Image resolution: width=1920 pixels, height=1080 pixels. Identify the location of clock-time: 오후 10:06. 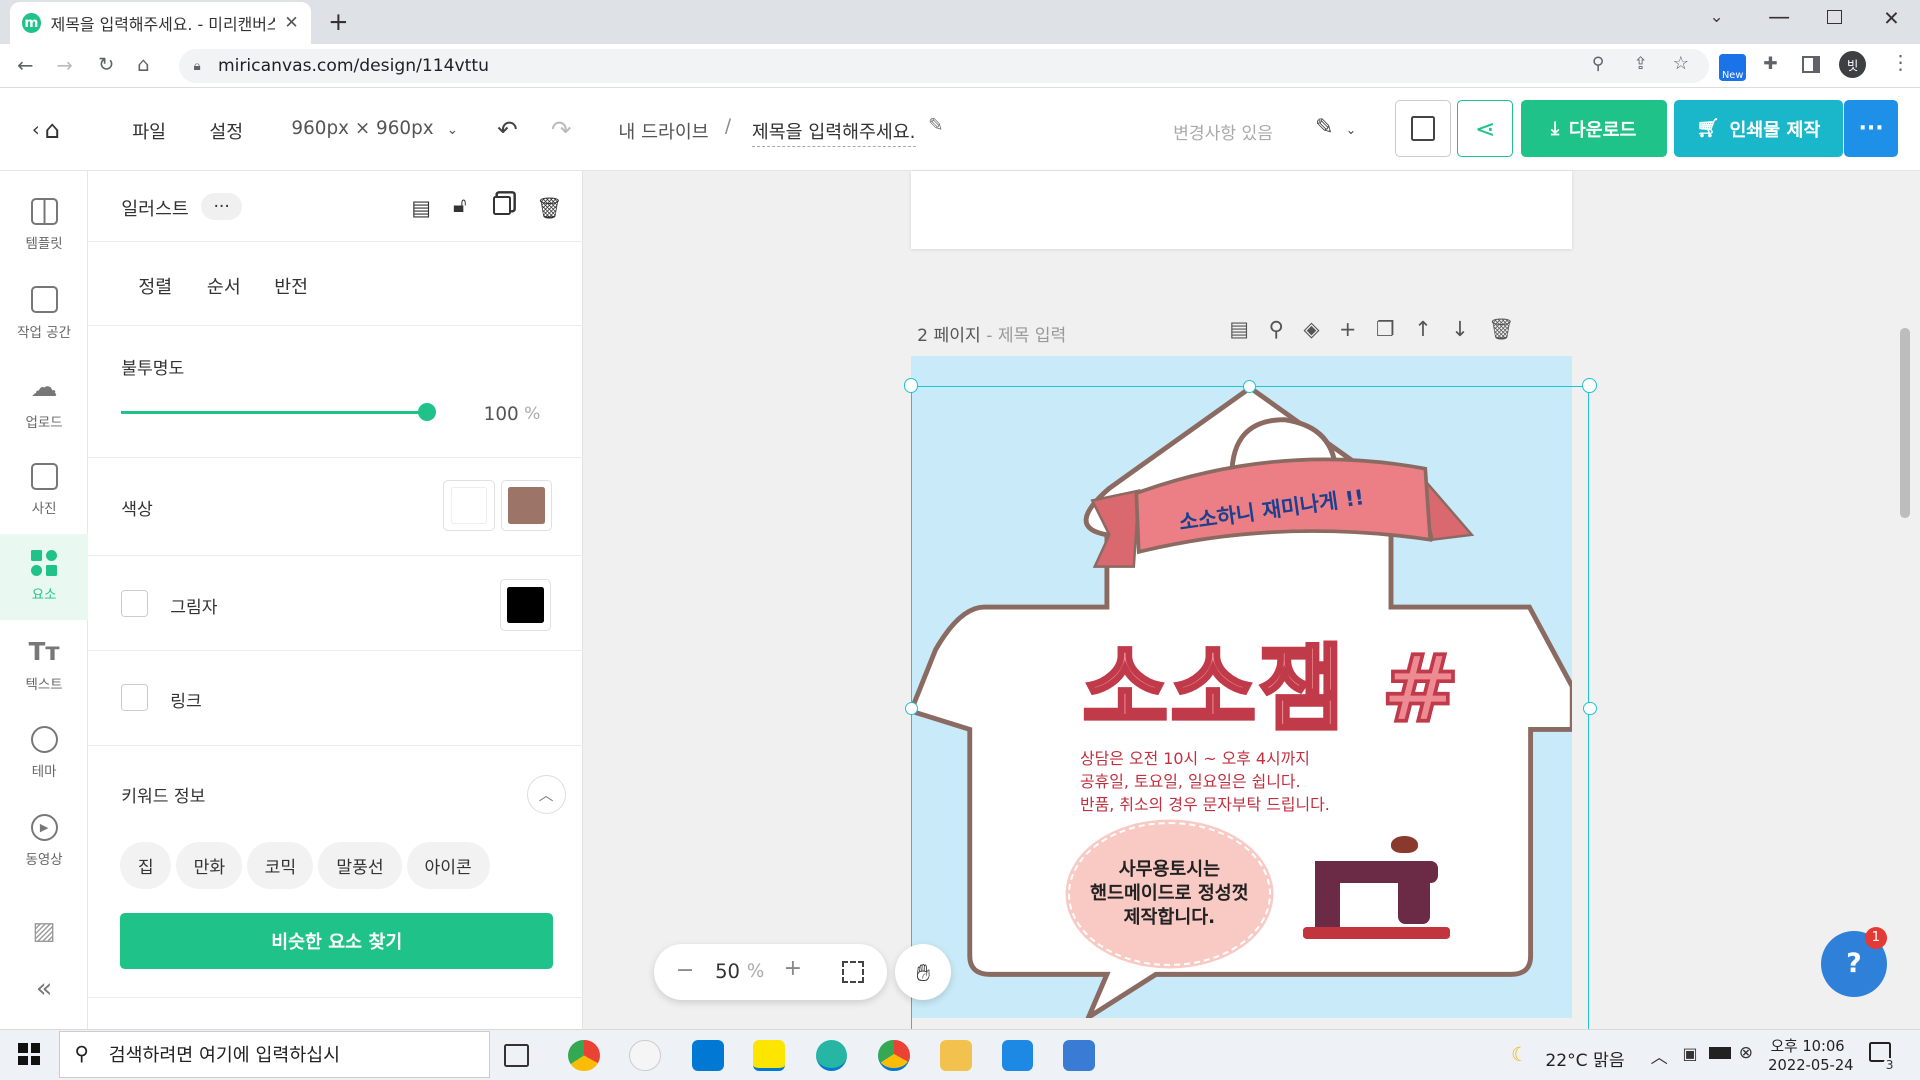
(1808, 1045).